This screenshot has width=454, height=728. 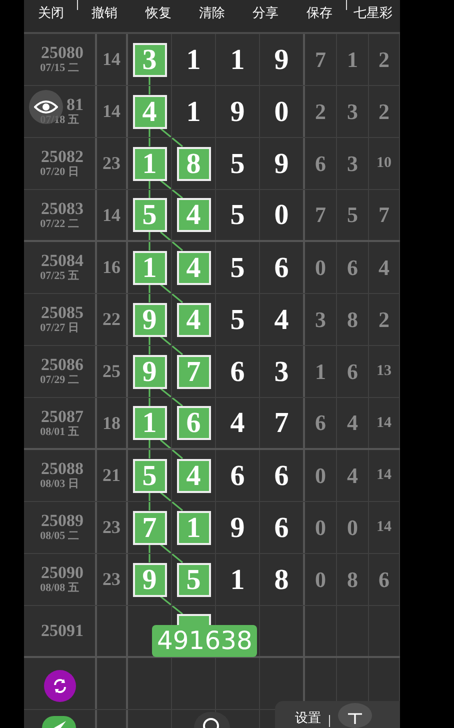 What do you see at coordinates (51, 11) in the screenshot?
I see `toolbar-button: 关闭` at bounding box center [51, 11].